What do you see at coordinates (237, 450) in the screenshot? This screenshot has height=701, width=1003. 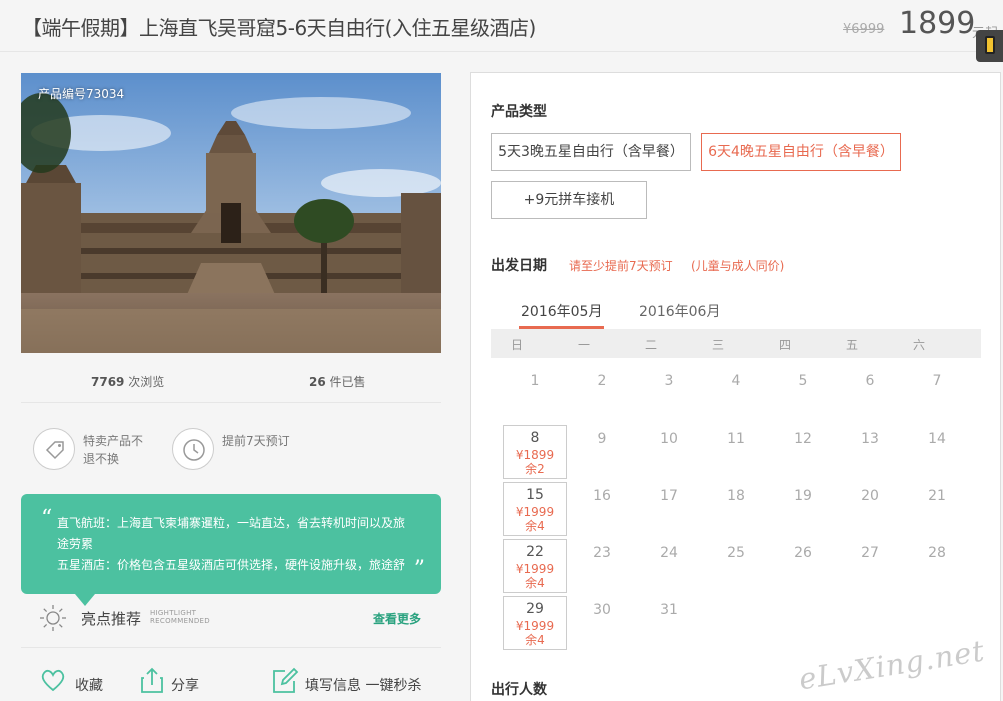 I see `guarantee-advance-booking: 提前7天预订` at bounding box center [237, 450].